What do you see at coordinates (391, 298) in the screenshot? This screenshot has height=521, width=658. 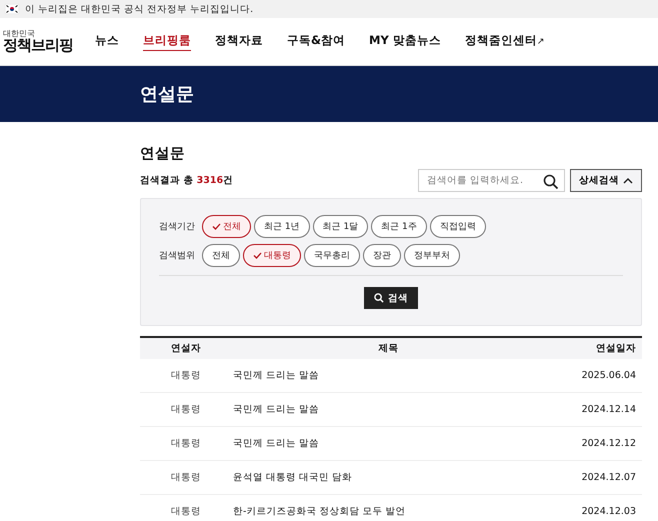 I see `search-button: 검색` at bounding box center [391, 298].